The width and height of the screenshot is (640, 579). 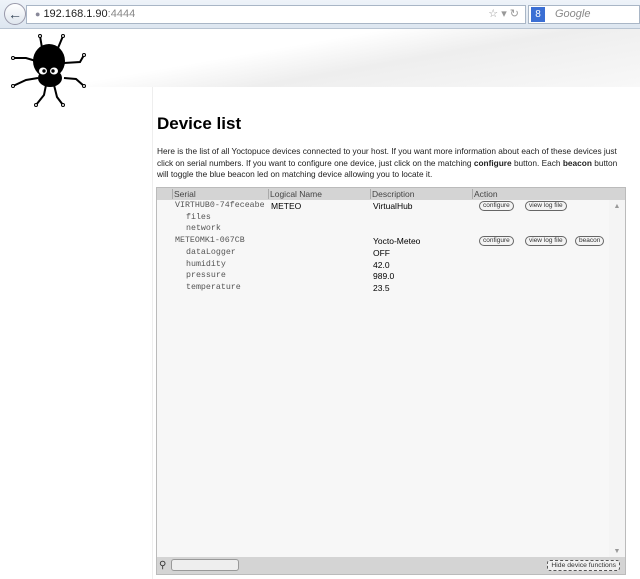 I want to click on header-serial: Serial, so click(x=184, y=194).